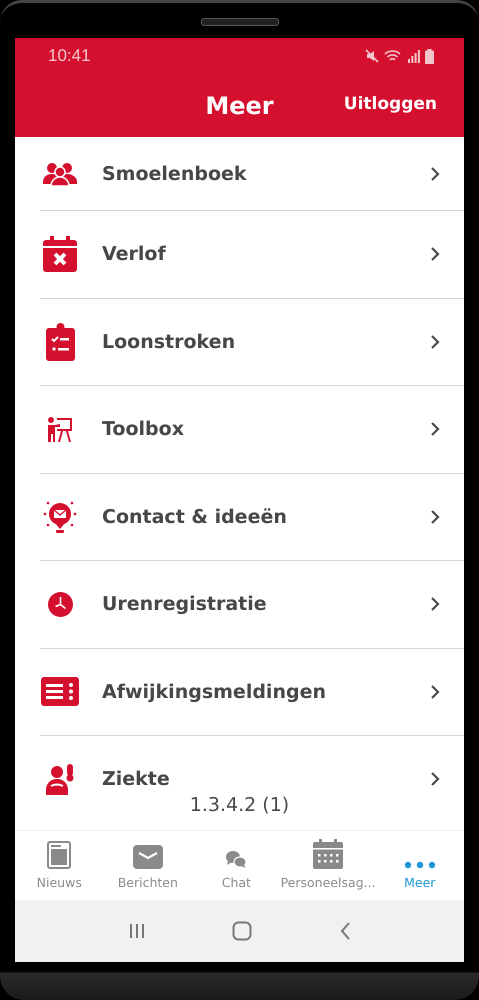 The width and height of the screenshot is (479, 1000). What do you see at coordinates (136, 931) in the screenshot?
I see `recent-apps-icon` at bounding box center [136, 931].